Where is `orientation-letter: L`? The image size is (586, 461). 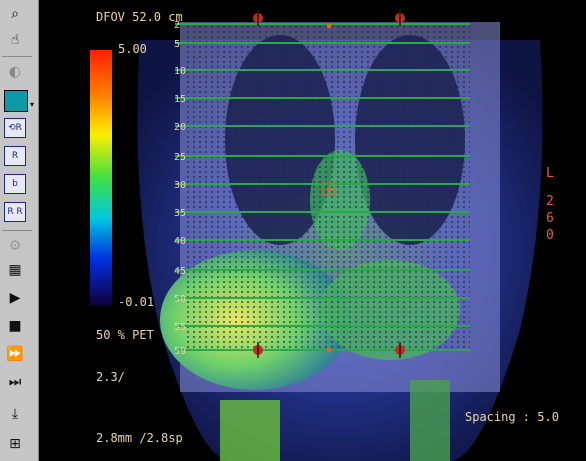
orientation-letter: L is located at coordinates (550, 173).